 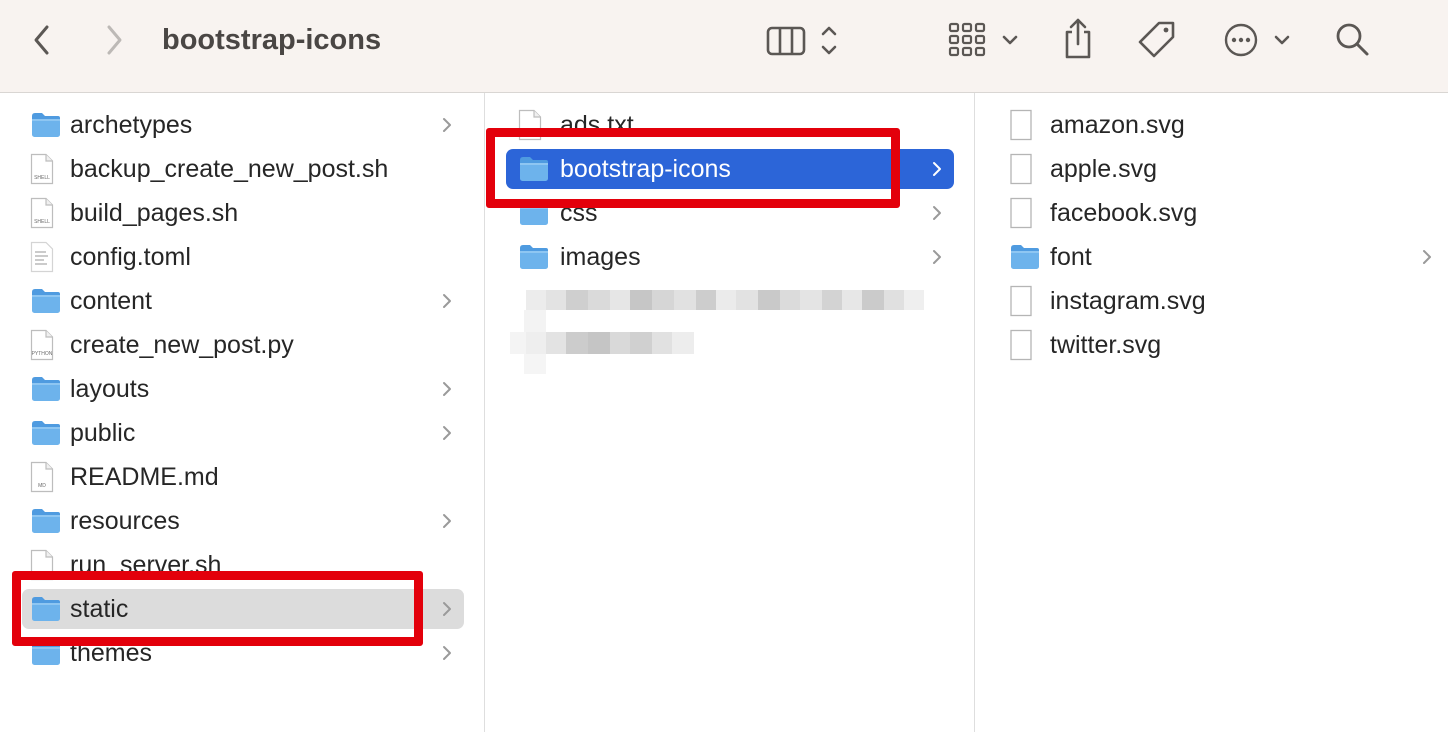 What do you see at coordinates (243, 301) in the screenshot?
I see `folder-item-content: content` at bounding box center [243, 301].